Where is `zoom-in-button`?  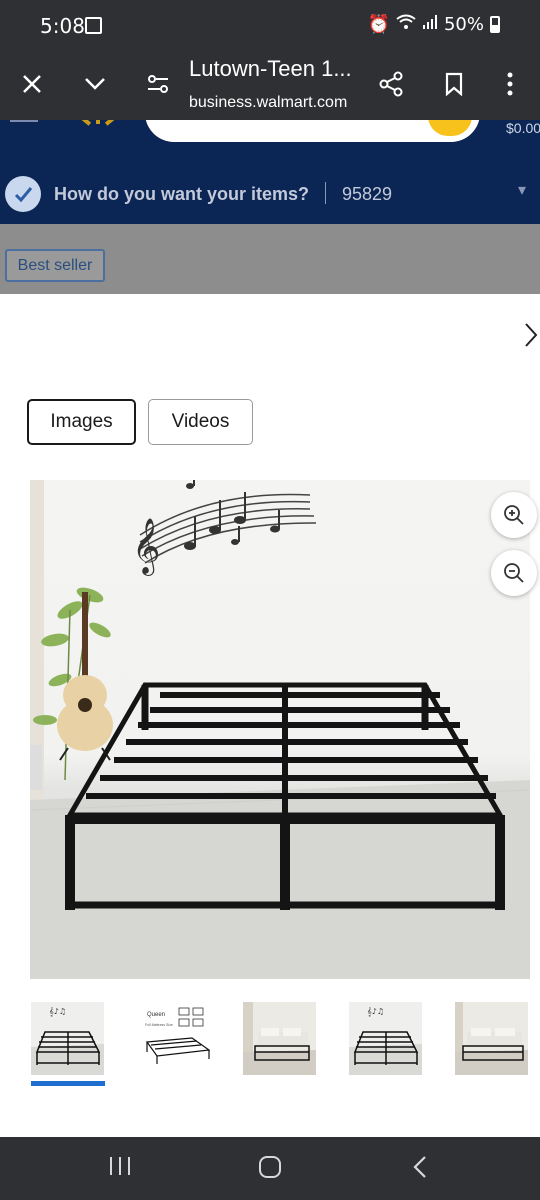
zoom-in-button is located at coordinates (514, 515).